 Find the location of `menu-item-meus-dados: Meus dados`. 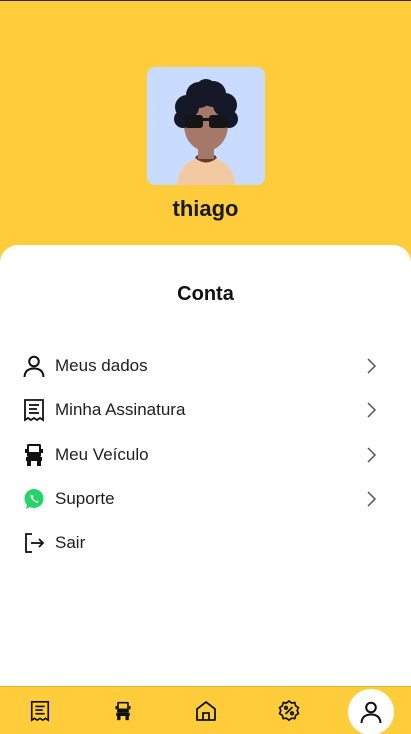

menu-item-meus-dados: Meus dados is located at coordinates (205, 366).